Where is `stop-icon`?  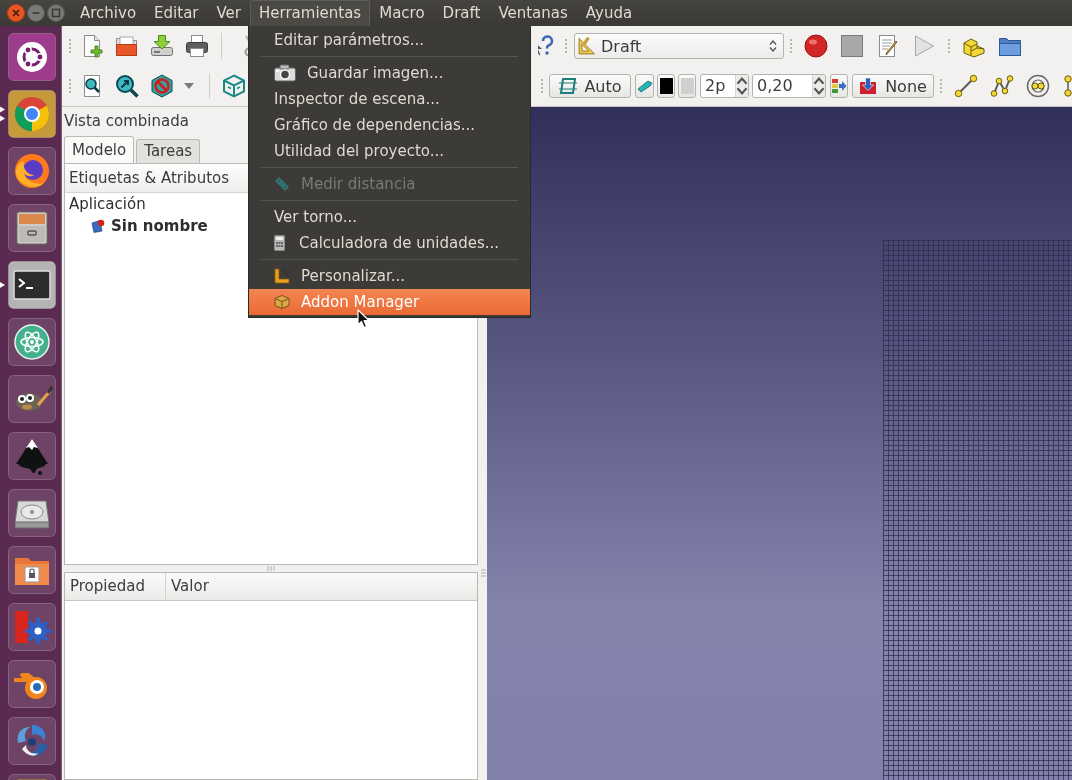
stop-icon is located at coordinates (852, 46).